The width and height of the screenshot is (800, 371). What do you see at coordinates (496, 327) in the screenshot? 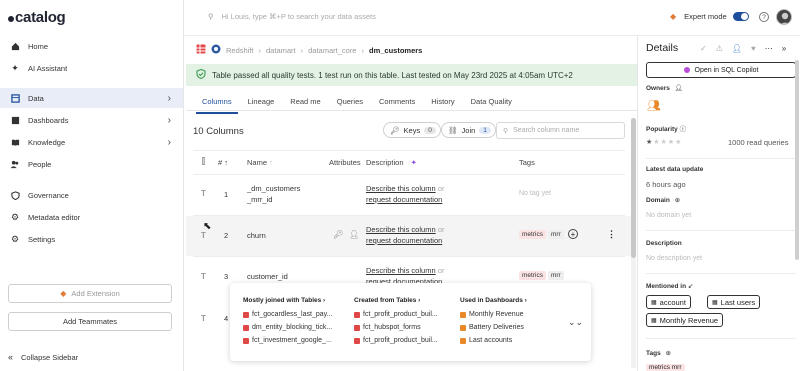
I see `dashboard-name: Battery Deliveries` at bounding box center [496, 327].